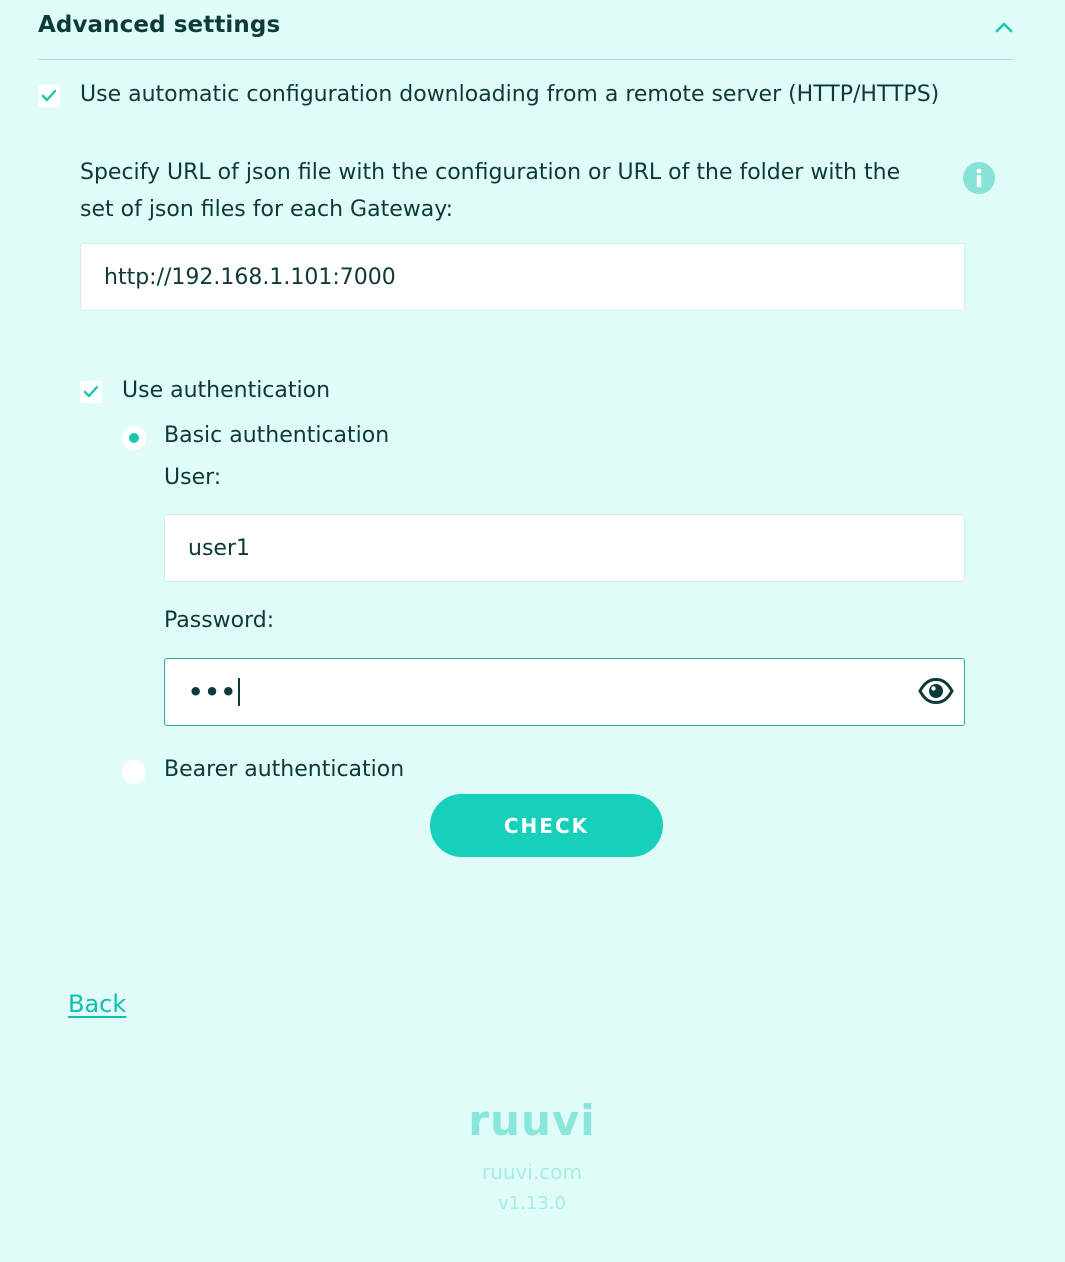 This screenshot has height=1262, width=1065. Describe the element at coordinates (532, 1203) in the screenshot. I see `version-label: v1.13.0` at that location.